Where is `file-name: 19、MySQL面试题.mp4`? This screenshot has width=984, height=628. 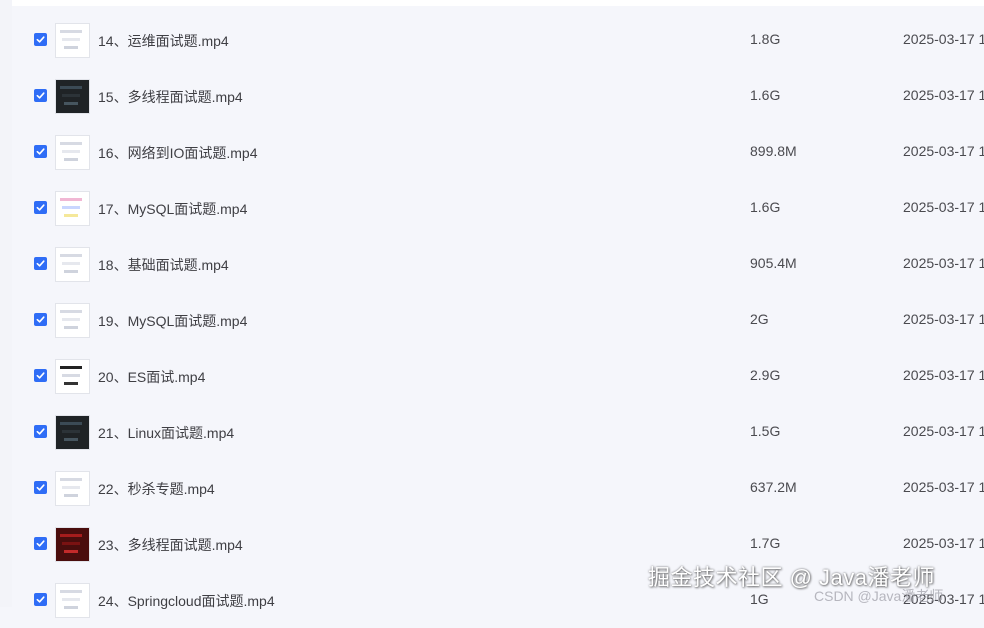 file-name: 19、MySQL面试题.mp4 is located at coordinates (172, 321).